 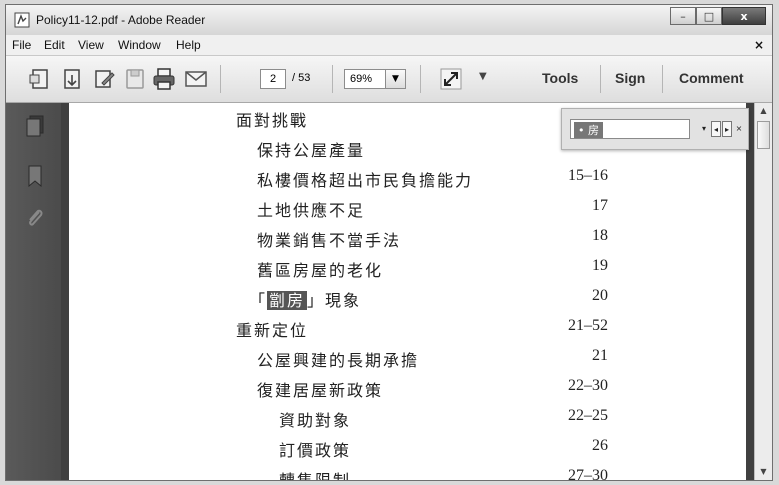 What do you see at coordinates (104, 79) in the screenshot?
I see `edit-pdf-icon` at bounding box center [104, 79].